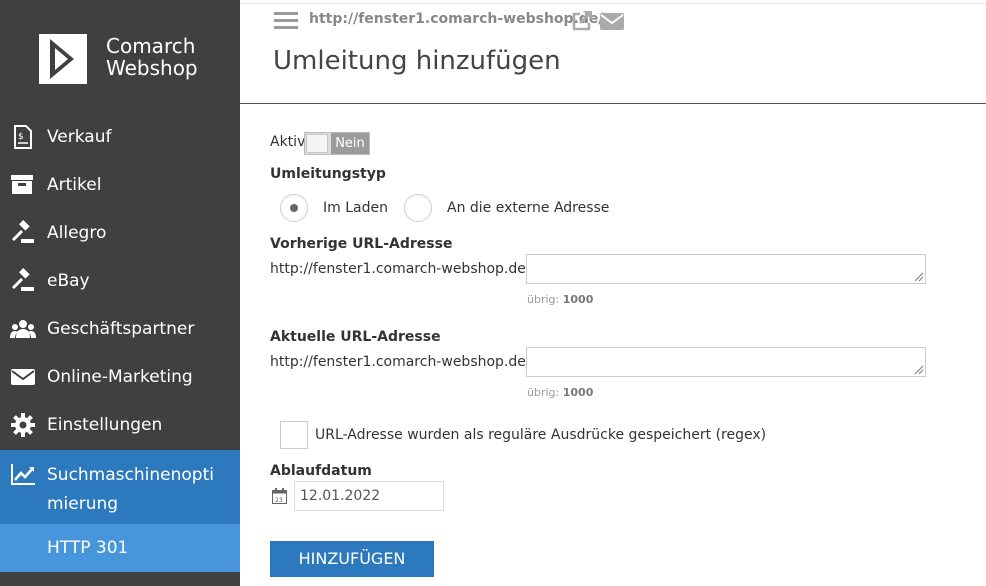  I want to click on hamburger-menu-icon, so click(286, 21).